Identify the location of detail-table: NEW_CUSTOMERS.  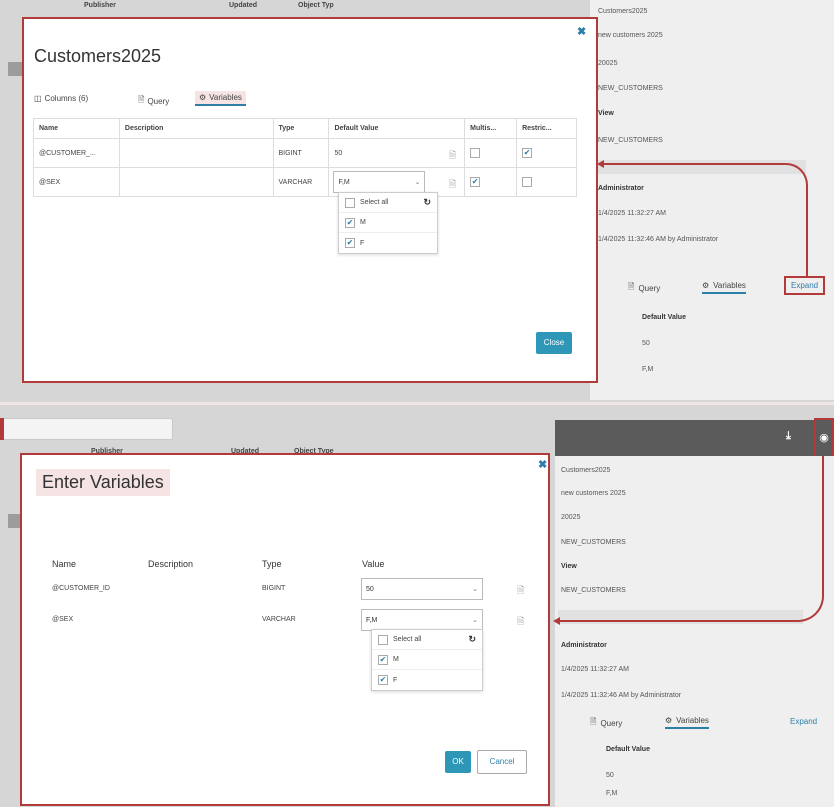
(630, 88).